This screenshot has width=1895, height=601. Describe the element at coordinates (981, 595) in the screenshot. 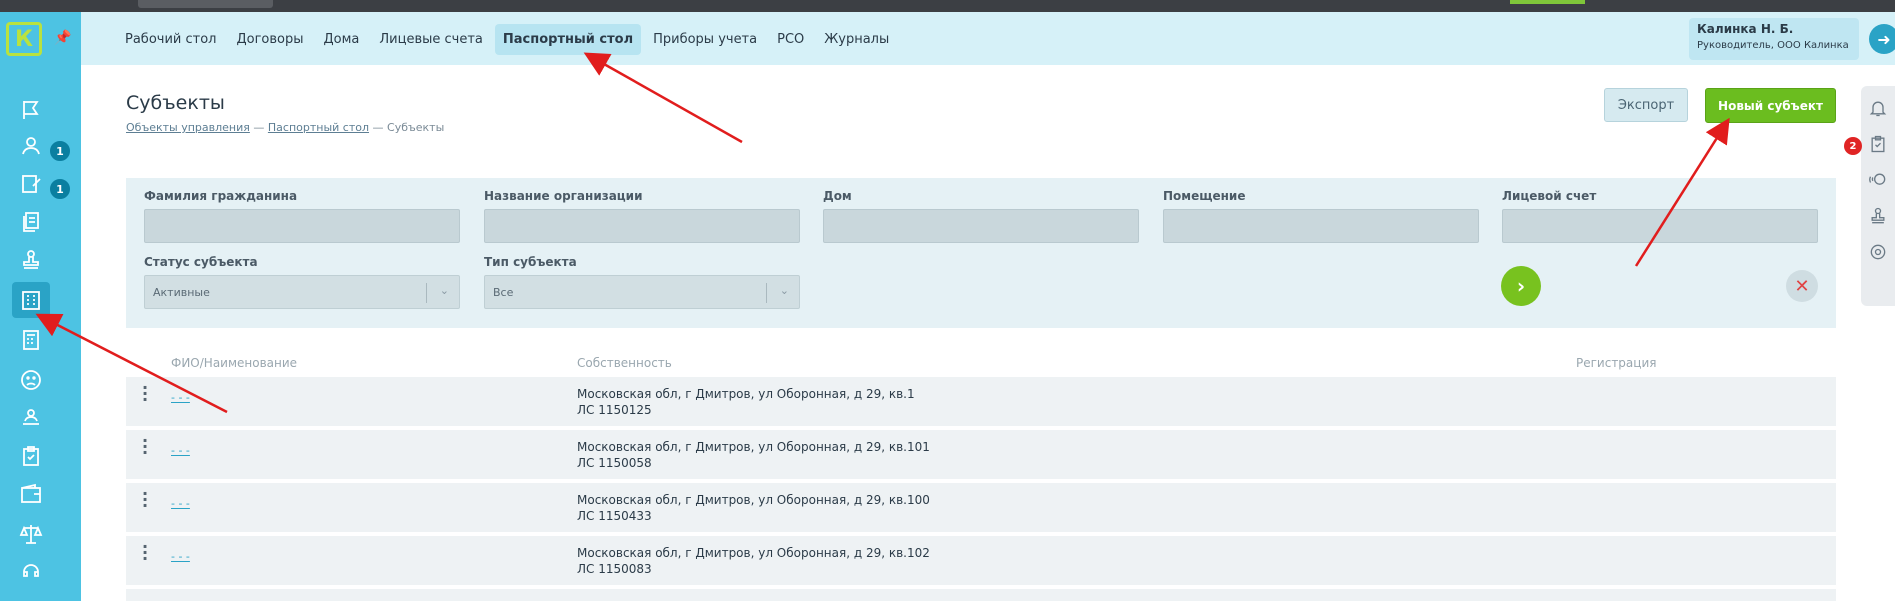

I see `table-row` at that location.